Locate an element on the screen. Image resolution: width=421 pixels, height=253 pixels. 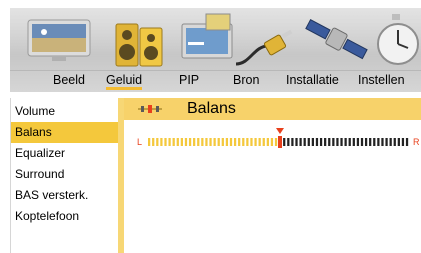
menu-item-surround: Surround is located at coordinates (65, 174).